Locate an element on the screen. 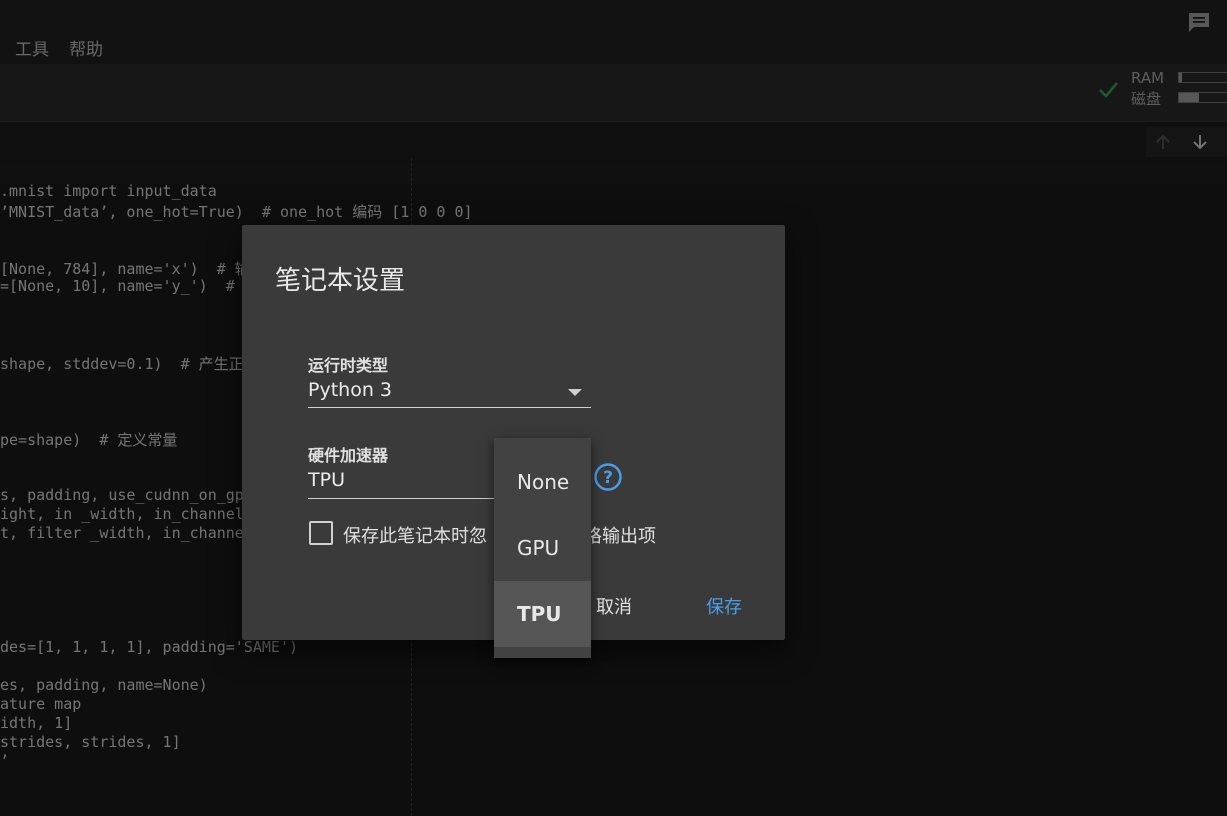 The height and width of the screenshot is (816, 1227). accelerator-dropdown-menu: None GPU TPU is located at coordinates (542, 548).